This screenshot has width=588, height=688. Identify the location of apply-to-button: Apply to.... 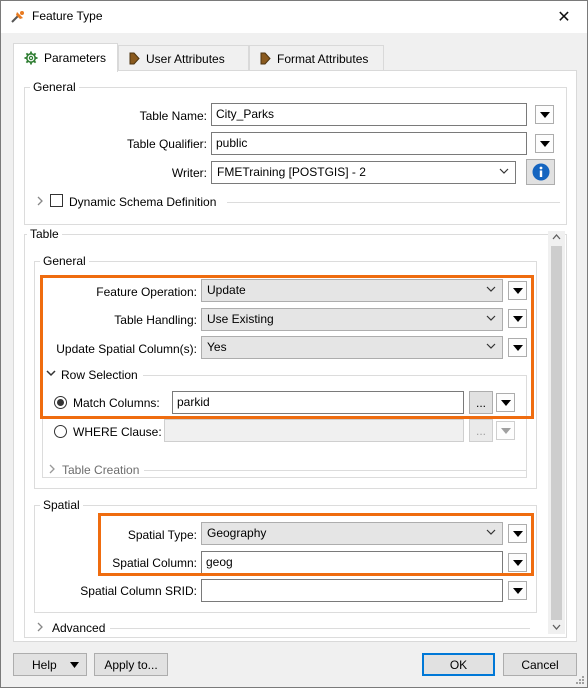
(131, 664).